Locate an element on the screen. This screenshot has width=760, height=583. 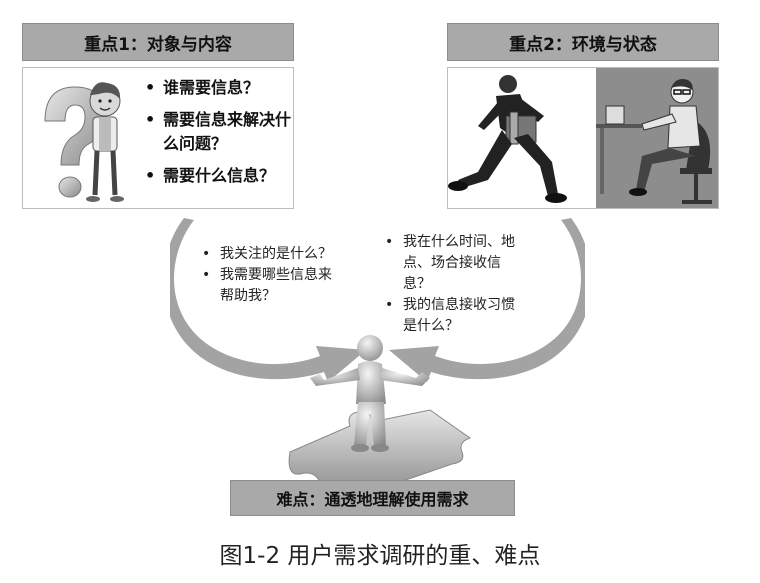
header-focus-1-label: 重点1：对象与内容 is located at coordinates (158, 44).